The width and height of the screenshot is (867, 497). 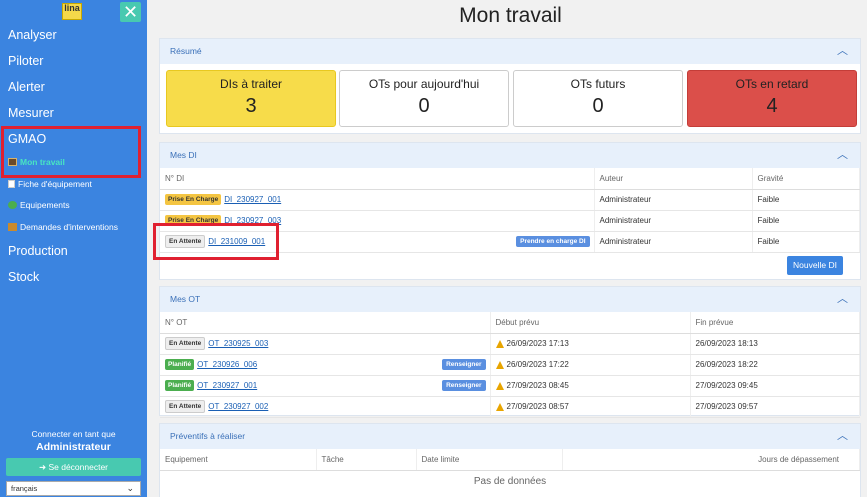 What do you see at coordinates (238, 406) in the screenshot?
I see `ot-link: OT_230927_002` at bounding box center [238, 406].